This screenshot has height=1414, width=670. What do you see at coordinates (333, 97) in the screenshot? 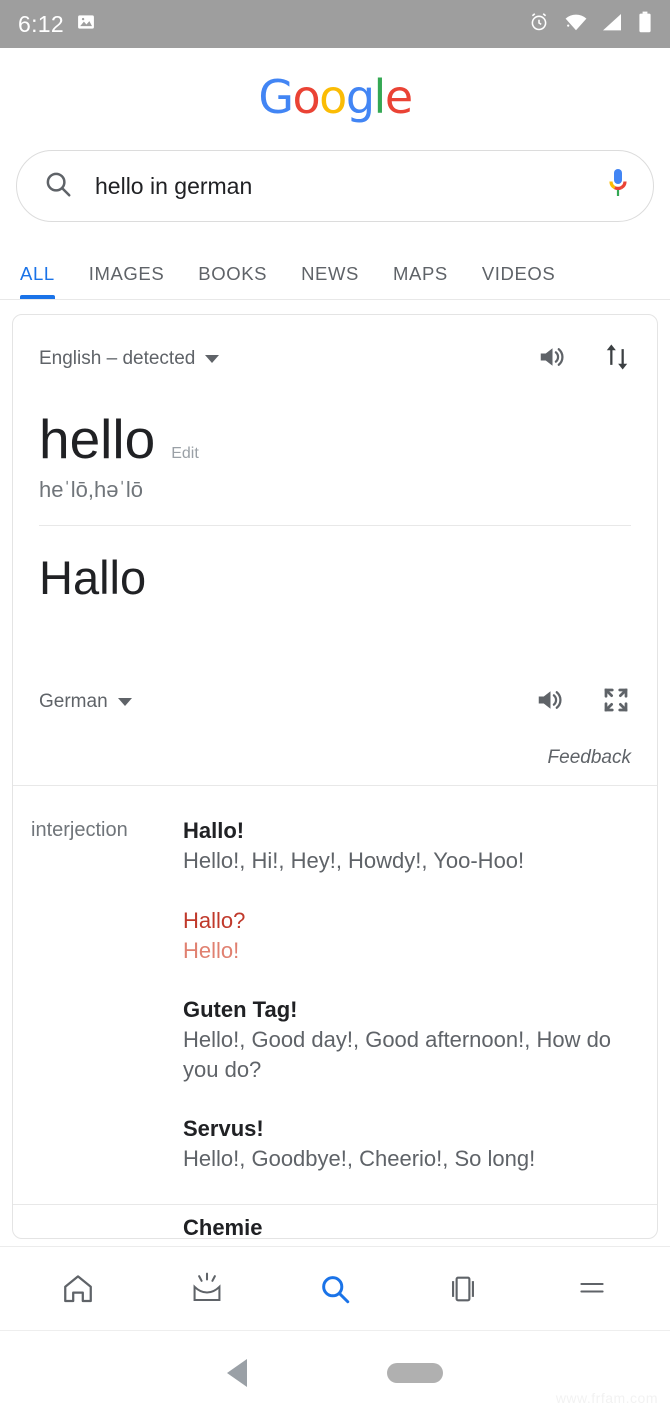
I see `logo-letter-2: o` at bounding box center [333, 97].